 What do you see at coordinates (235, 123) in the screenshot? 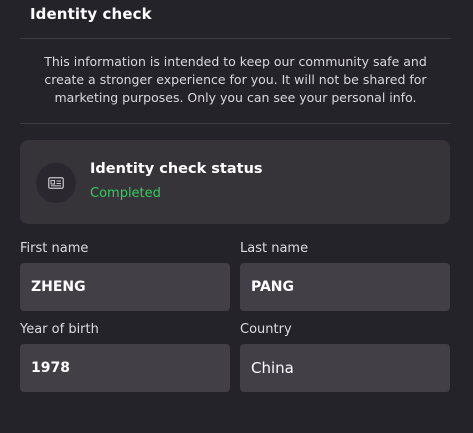
I see `info-divider` at bounding box center [235, 123].